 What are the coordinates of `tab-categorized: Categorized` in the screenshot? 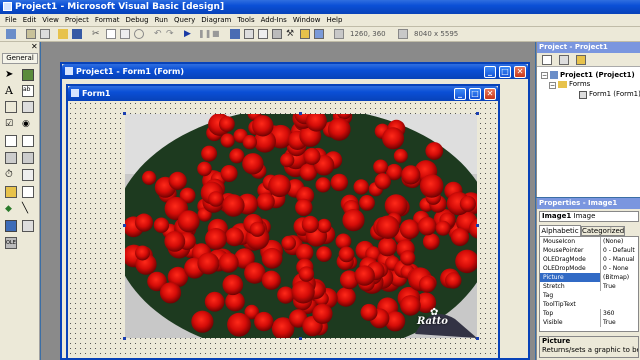 It's located at (603, 231).